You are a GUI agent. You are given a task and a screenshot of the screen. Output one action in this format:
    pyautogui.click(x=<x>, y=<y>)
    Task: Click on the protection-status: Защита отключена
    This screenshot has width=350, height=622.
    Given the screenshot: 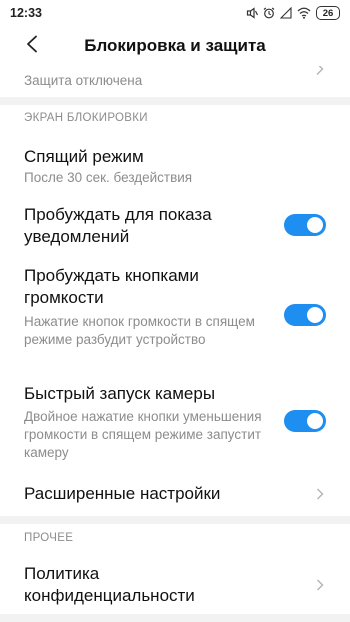 What is the action you would take?
    pyautogui.click(x=83, y=80)
    